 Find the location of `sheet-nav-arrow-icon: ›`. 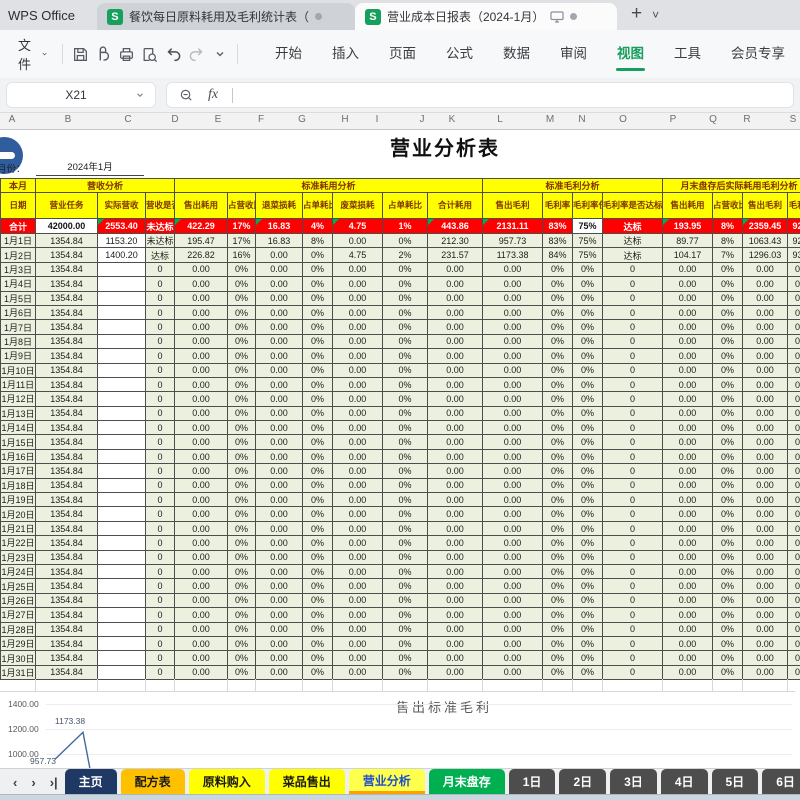

sheet-nav-arrow-icon: › is located at coordinates (33, 782).